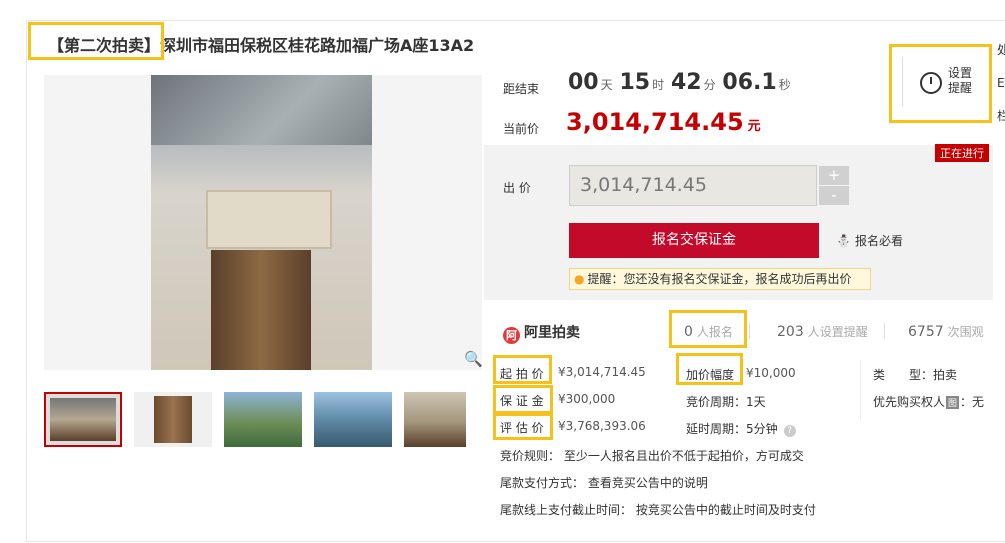 The image size is (1005, 543). I want to click on right-edge-text: 处 E 栏, so click(1001, 83).